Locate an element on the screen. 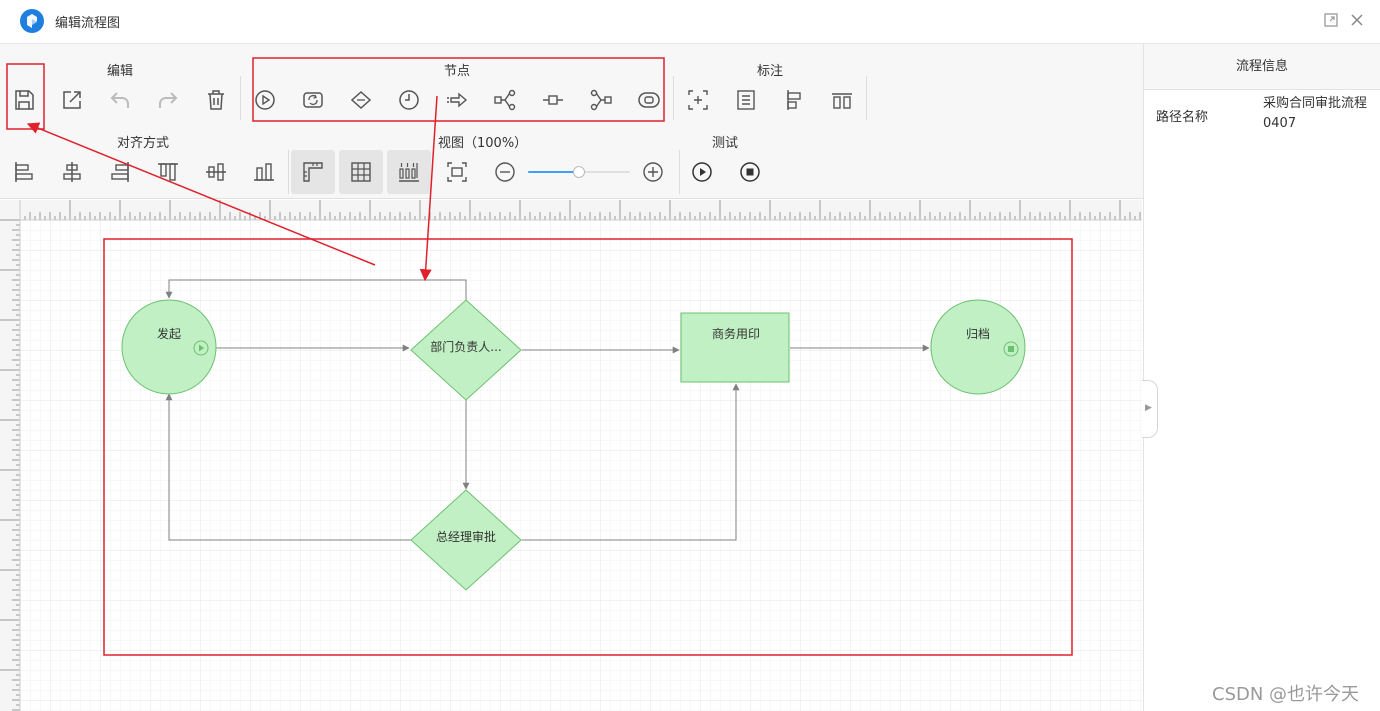 This screenshot has height=711, width=1380. ruler-toggle-button is located at coordinates (313, 172).